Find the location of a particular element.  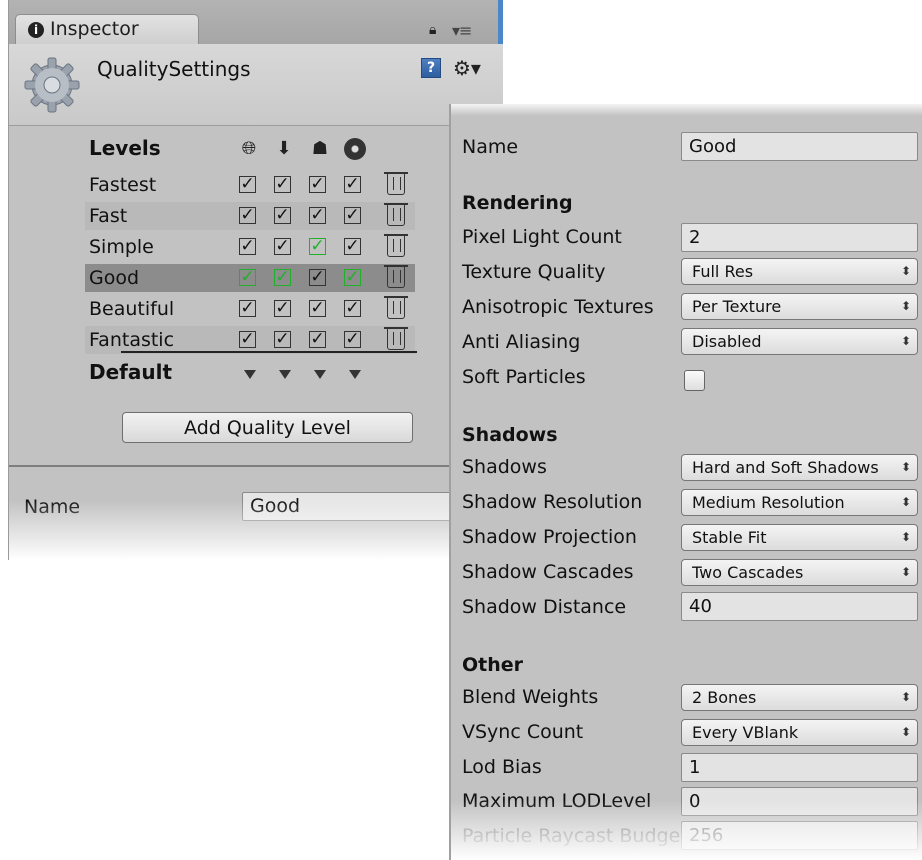

add-quality-level-button: Add Quality Level is located at coordinates (267, 427).